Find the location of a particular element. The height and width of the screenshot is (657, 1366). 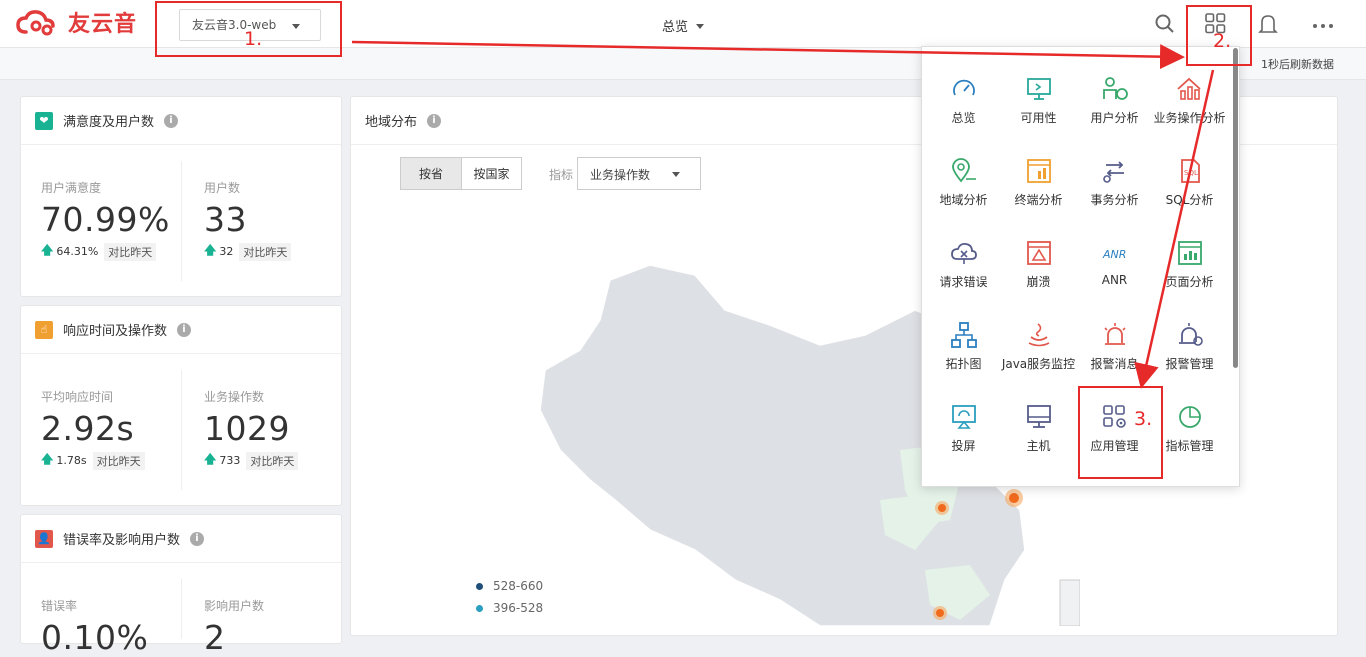

menu-item-label: 事务分析 is located at coordinates (1114, 200).